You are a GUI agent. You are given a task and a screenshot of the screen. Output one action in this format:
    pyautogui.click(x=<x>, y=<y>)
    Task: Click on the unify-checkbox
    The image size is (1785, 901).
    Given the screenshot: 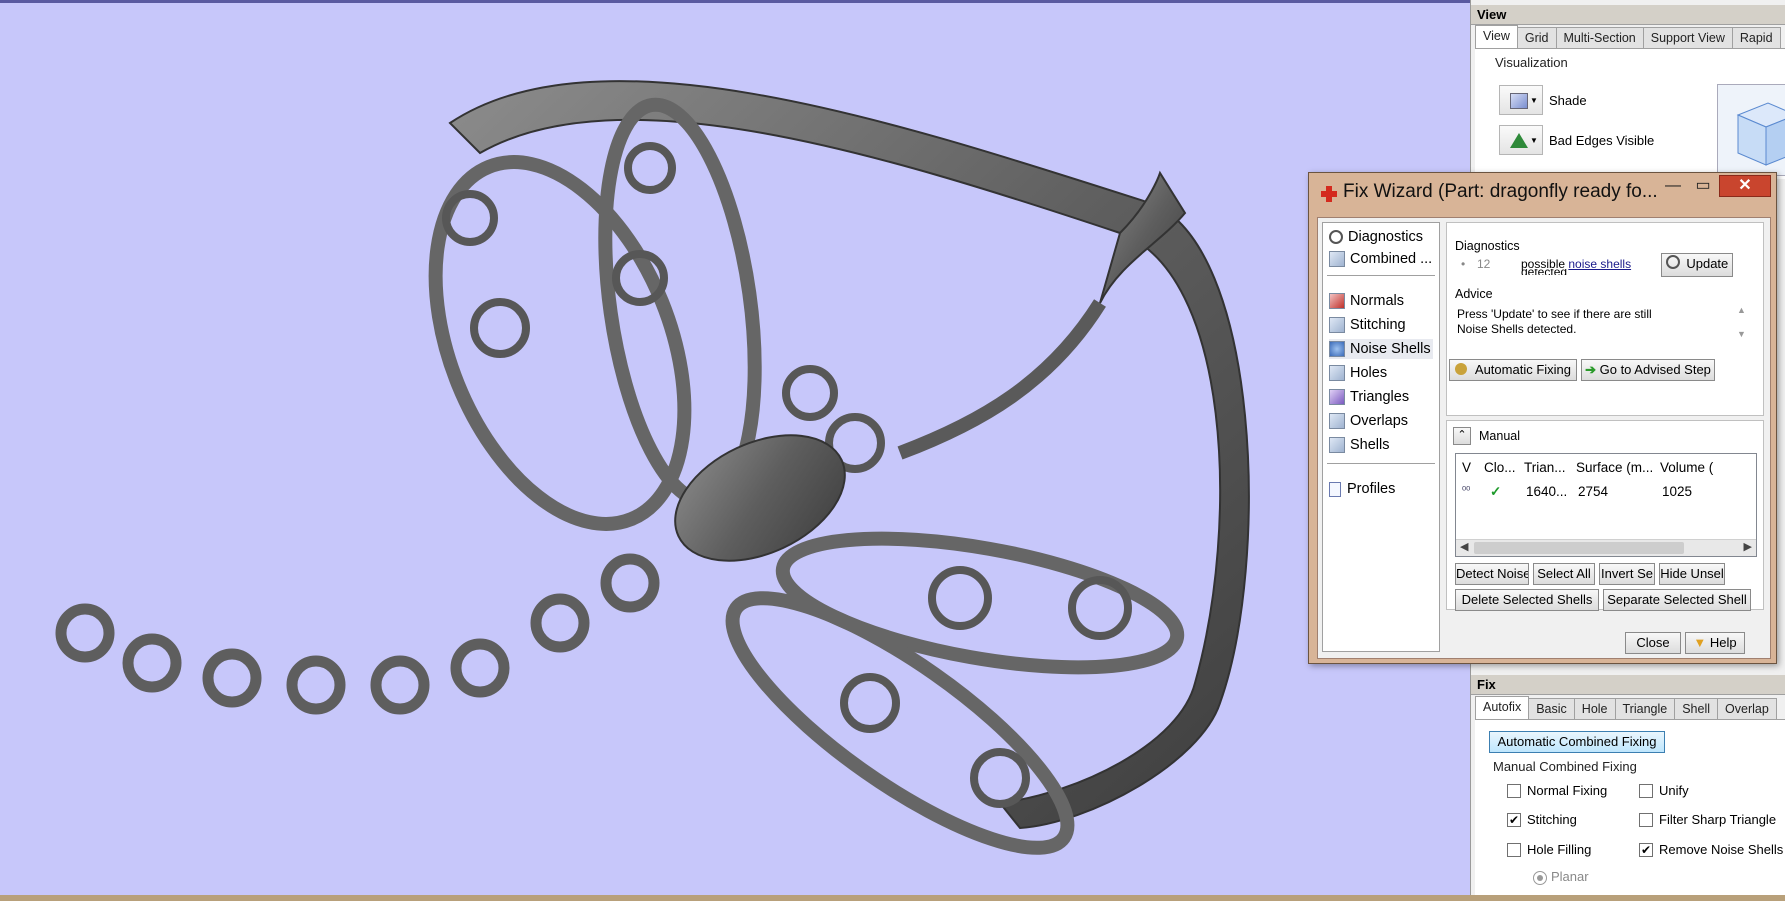 What is the action you would take?
    pyautogui.click(x=1646, y=791)
    